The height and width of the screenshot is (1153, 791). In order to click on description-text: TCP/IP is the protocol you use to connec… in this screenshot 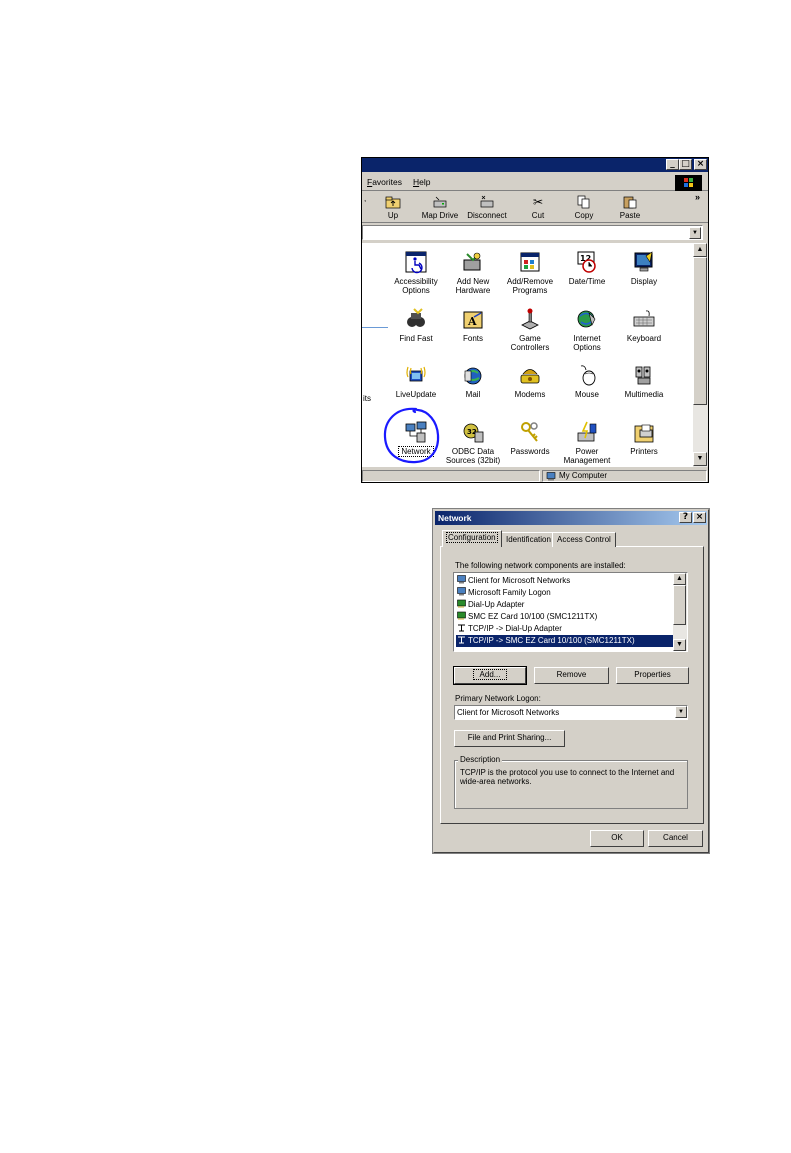, I will do `click(567, 777)`.